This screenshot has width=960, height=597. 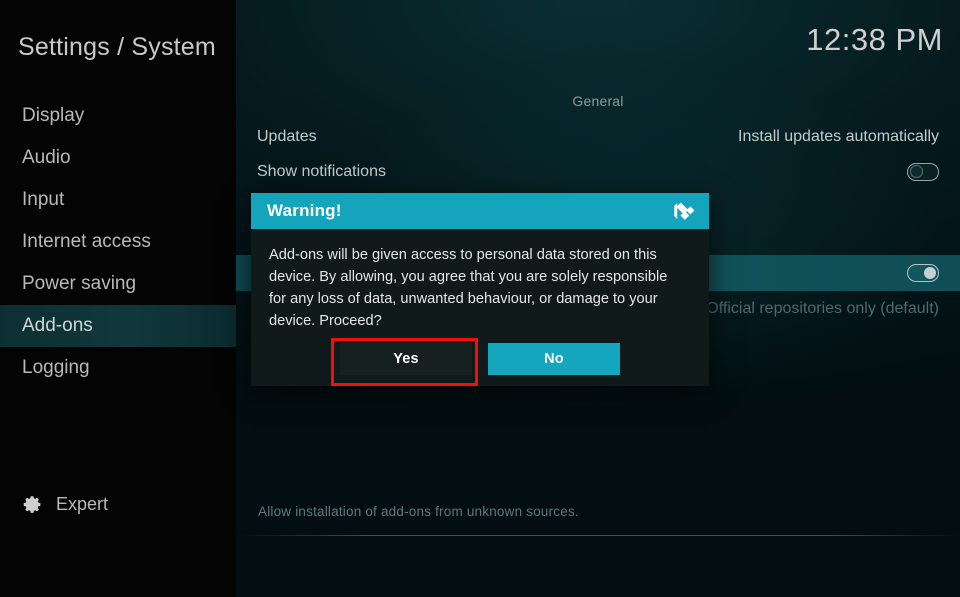 What do you see at coordinates (684, 211) in the screenshot?
I see `kodi-logo-icon` at bounding box center [684, 211].